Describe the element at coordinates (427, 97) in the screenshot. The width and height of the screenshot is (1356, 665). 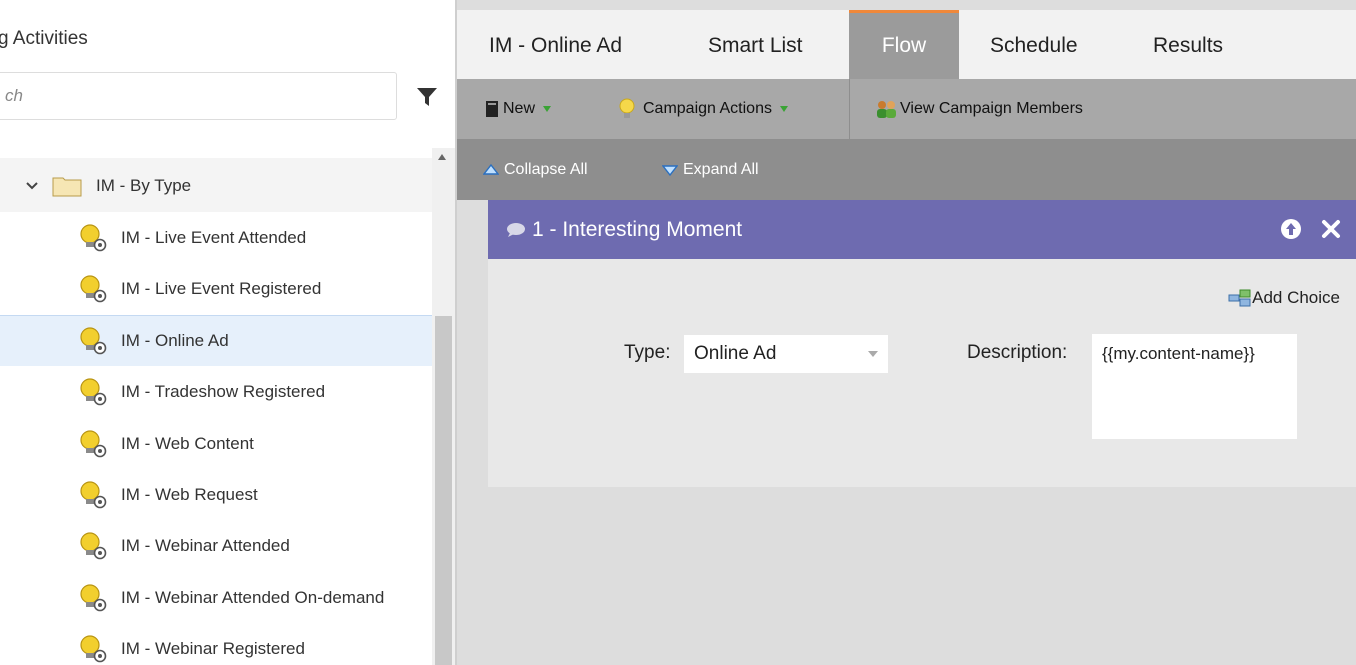
I see `funnel-icon` at that location.